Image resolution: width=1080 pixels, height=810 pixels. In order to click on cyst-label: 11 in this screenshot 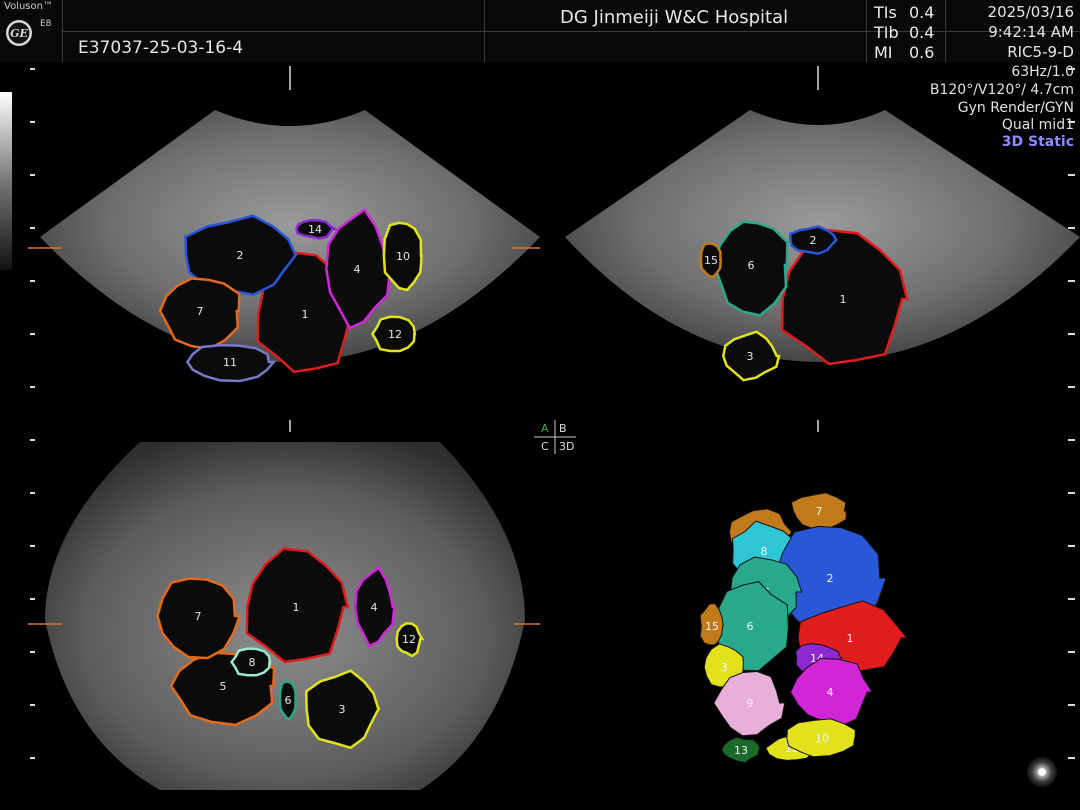, I will do `click(230, 362)`.